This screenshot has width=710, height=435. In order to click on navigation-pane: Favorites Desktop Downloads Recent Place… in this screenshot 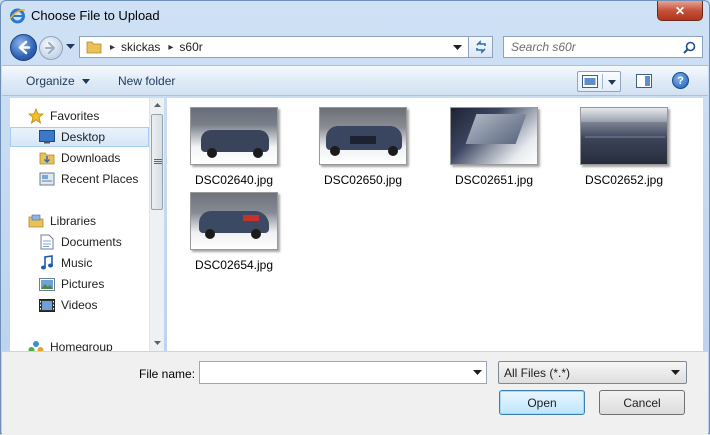, I will do `click(79, 224)`.